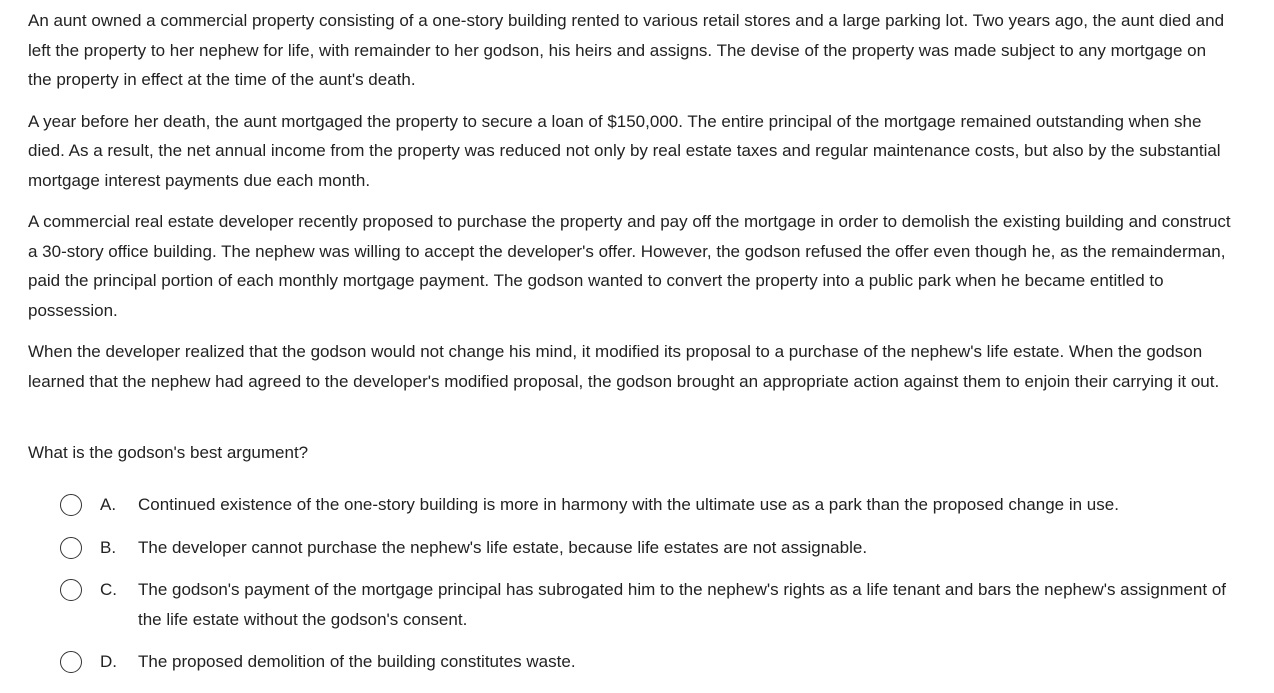 Image resolution: width=1274 pixels, height=693 pixels. I want to click on radio-button-a, so click(71, 505).